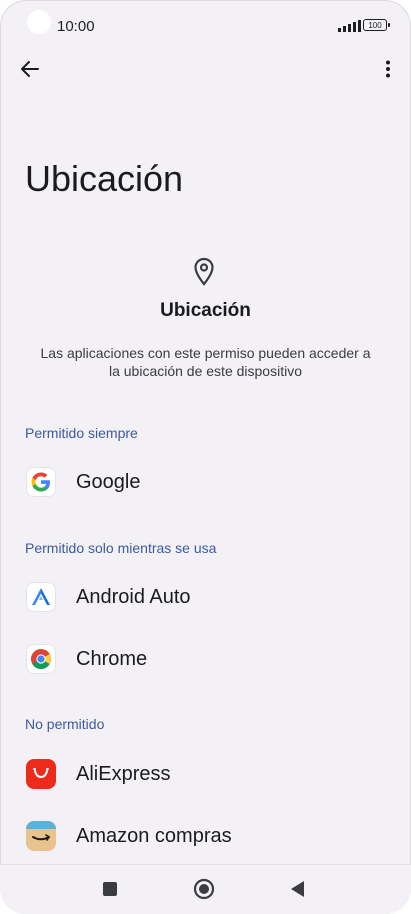 The image size is (411, 914). I want to click on google-icon, so click(41, 482).